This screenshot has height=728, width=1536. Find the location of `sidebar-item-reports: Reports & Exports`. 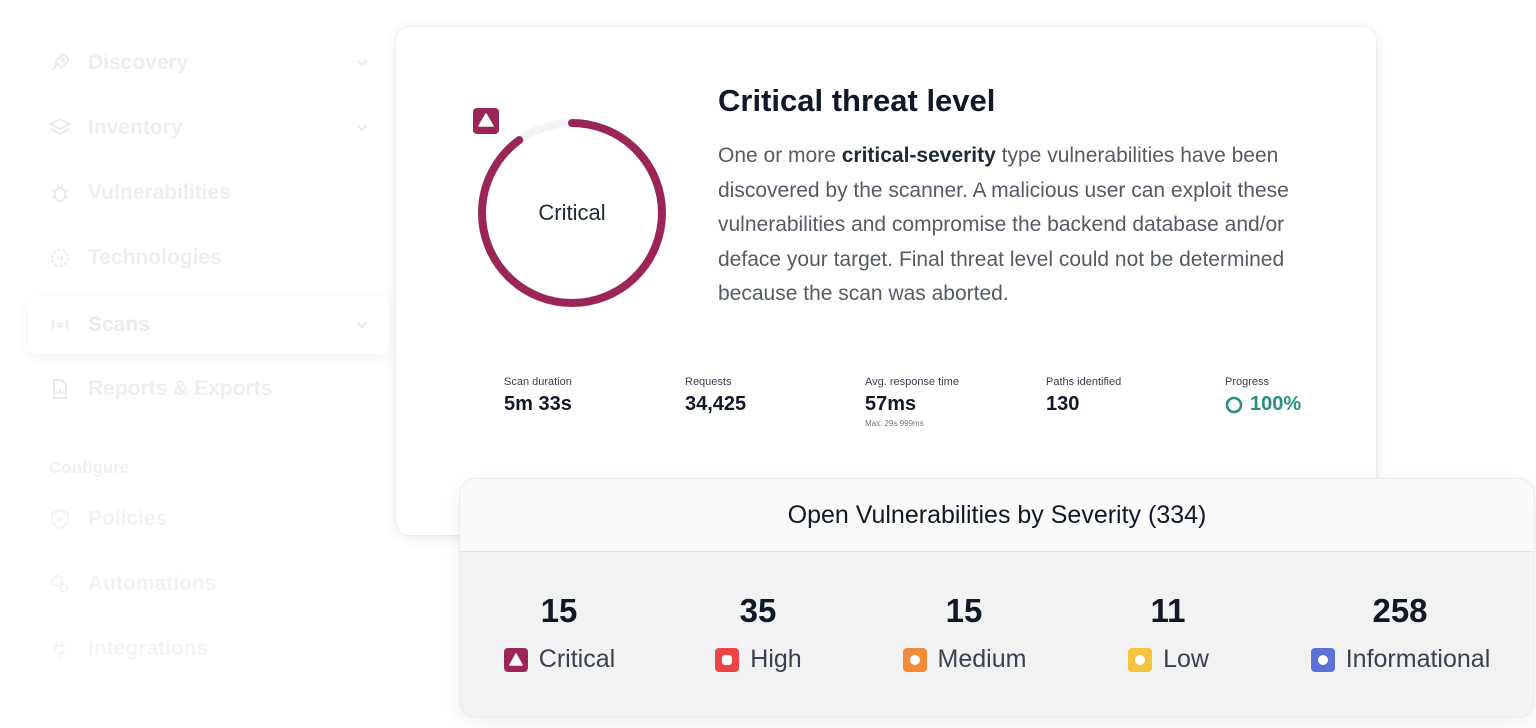

sidebar-item-reports: Reports & Exports is located at coordinates (209, 389).